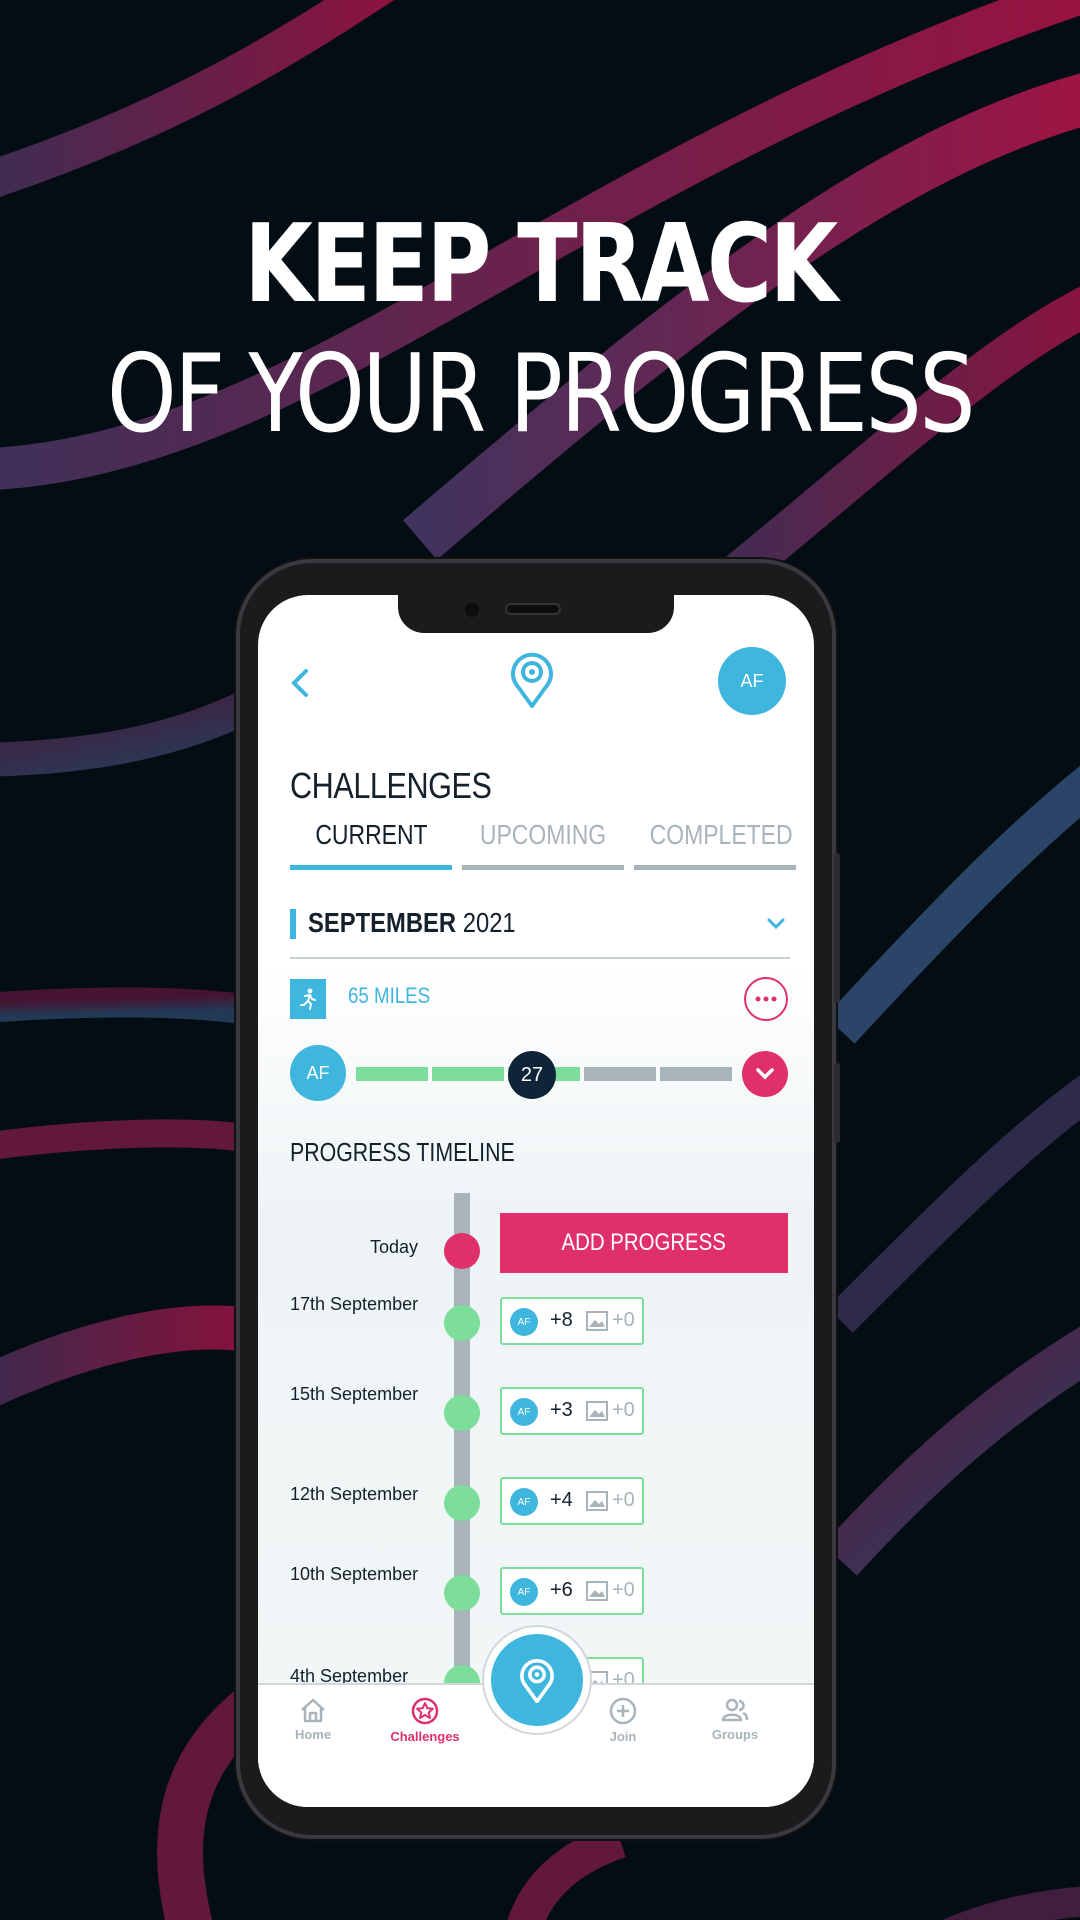  I want to click on tab-completed: COMPLETED, so click(715, 844).